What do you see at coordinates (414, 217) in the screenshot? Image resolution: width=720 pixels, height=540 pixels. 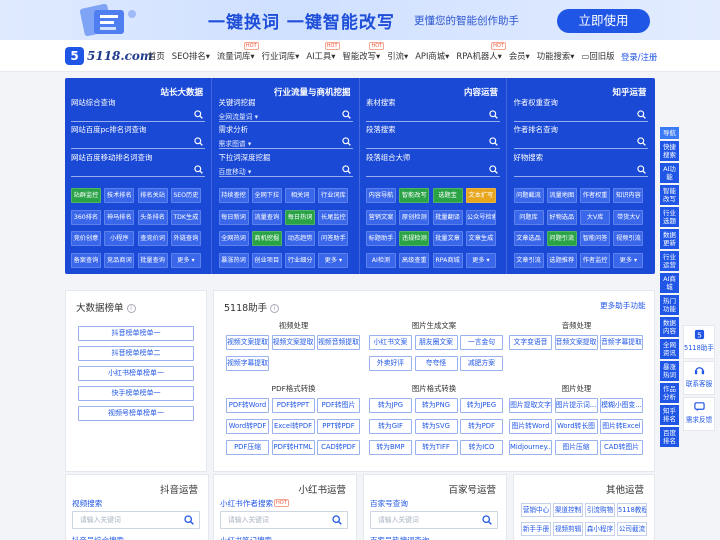 I see `panel-tool-button: 原创检测` at bounding box center [414, 217].